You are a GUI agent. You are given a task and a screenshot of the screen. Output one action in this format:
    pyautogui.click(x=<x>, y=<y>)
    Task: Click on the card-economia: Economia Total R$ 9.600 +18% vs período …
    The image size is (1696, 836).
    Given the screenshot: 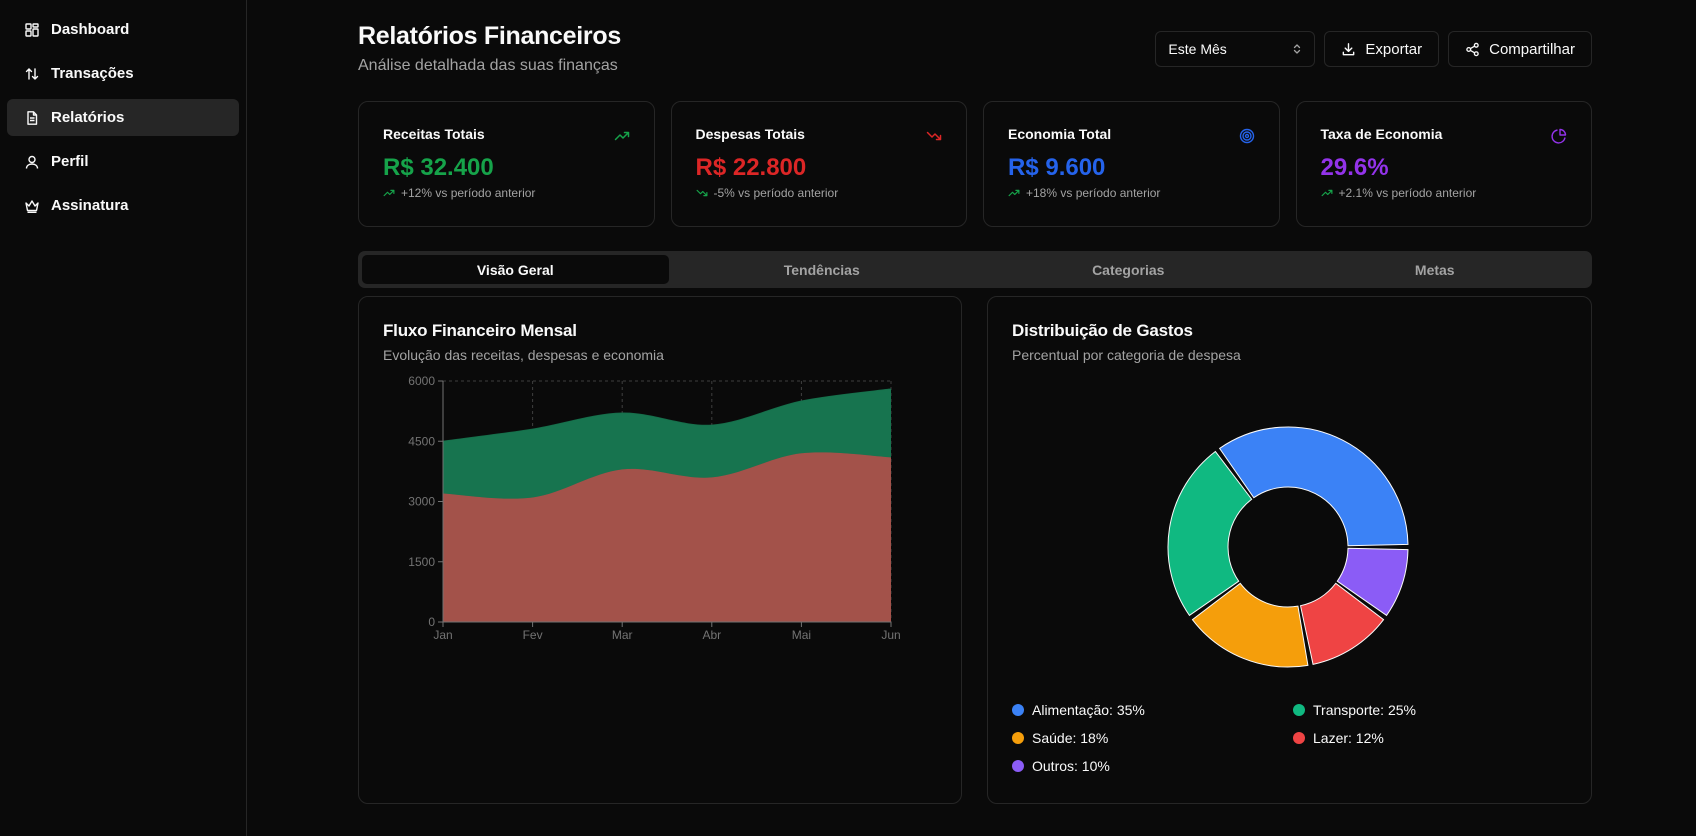 What is the action you would take?
    pyautogui.click(x=1131, y=164)
    